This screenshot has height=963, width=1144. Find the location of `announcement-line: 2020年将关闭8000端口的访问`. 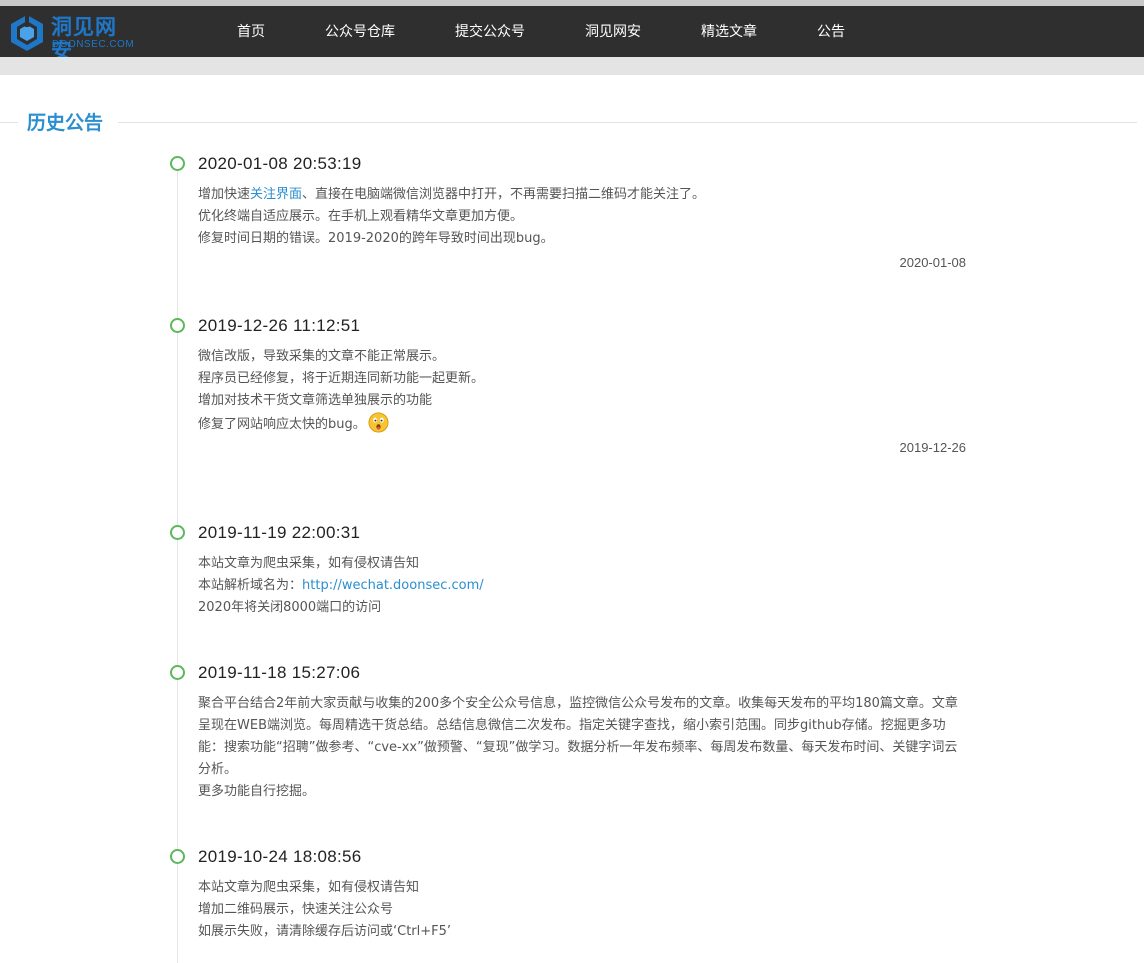

announcement-line: 2020年将关闭8000端口的访问 is located at coordinates (290, 607).